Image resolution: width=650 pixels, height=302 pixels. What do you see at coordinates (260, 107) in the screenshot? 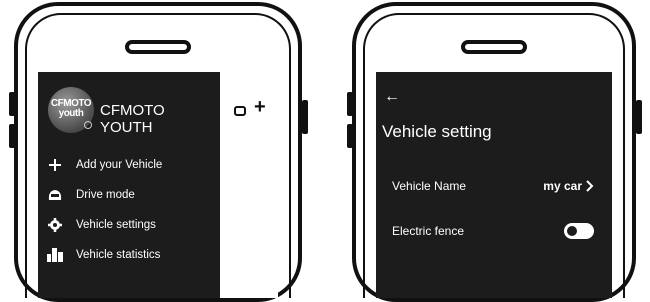
I see `add-icon: +` at bounding box center [260, 107].